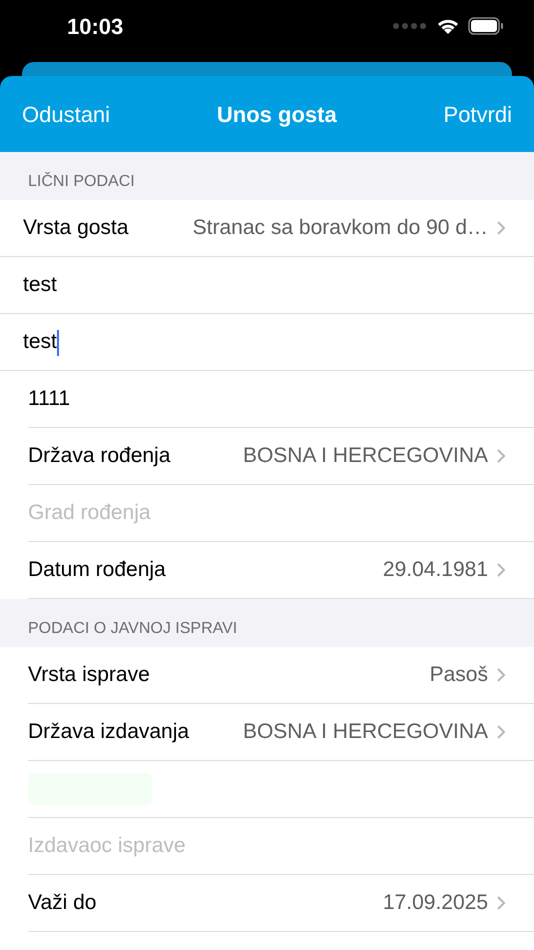 This screenshot has width=534, height=950. What do you see at coordinates (267, 846) in the screenshot?
I see `input-field: Izdavaoc isprave` at bounding box center [267, 846].